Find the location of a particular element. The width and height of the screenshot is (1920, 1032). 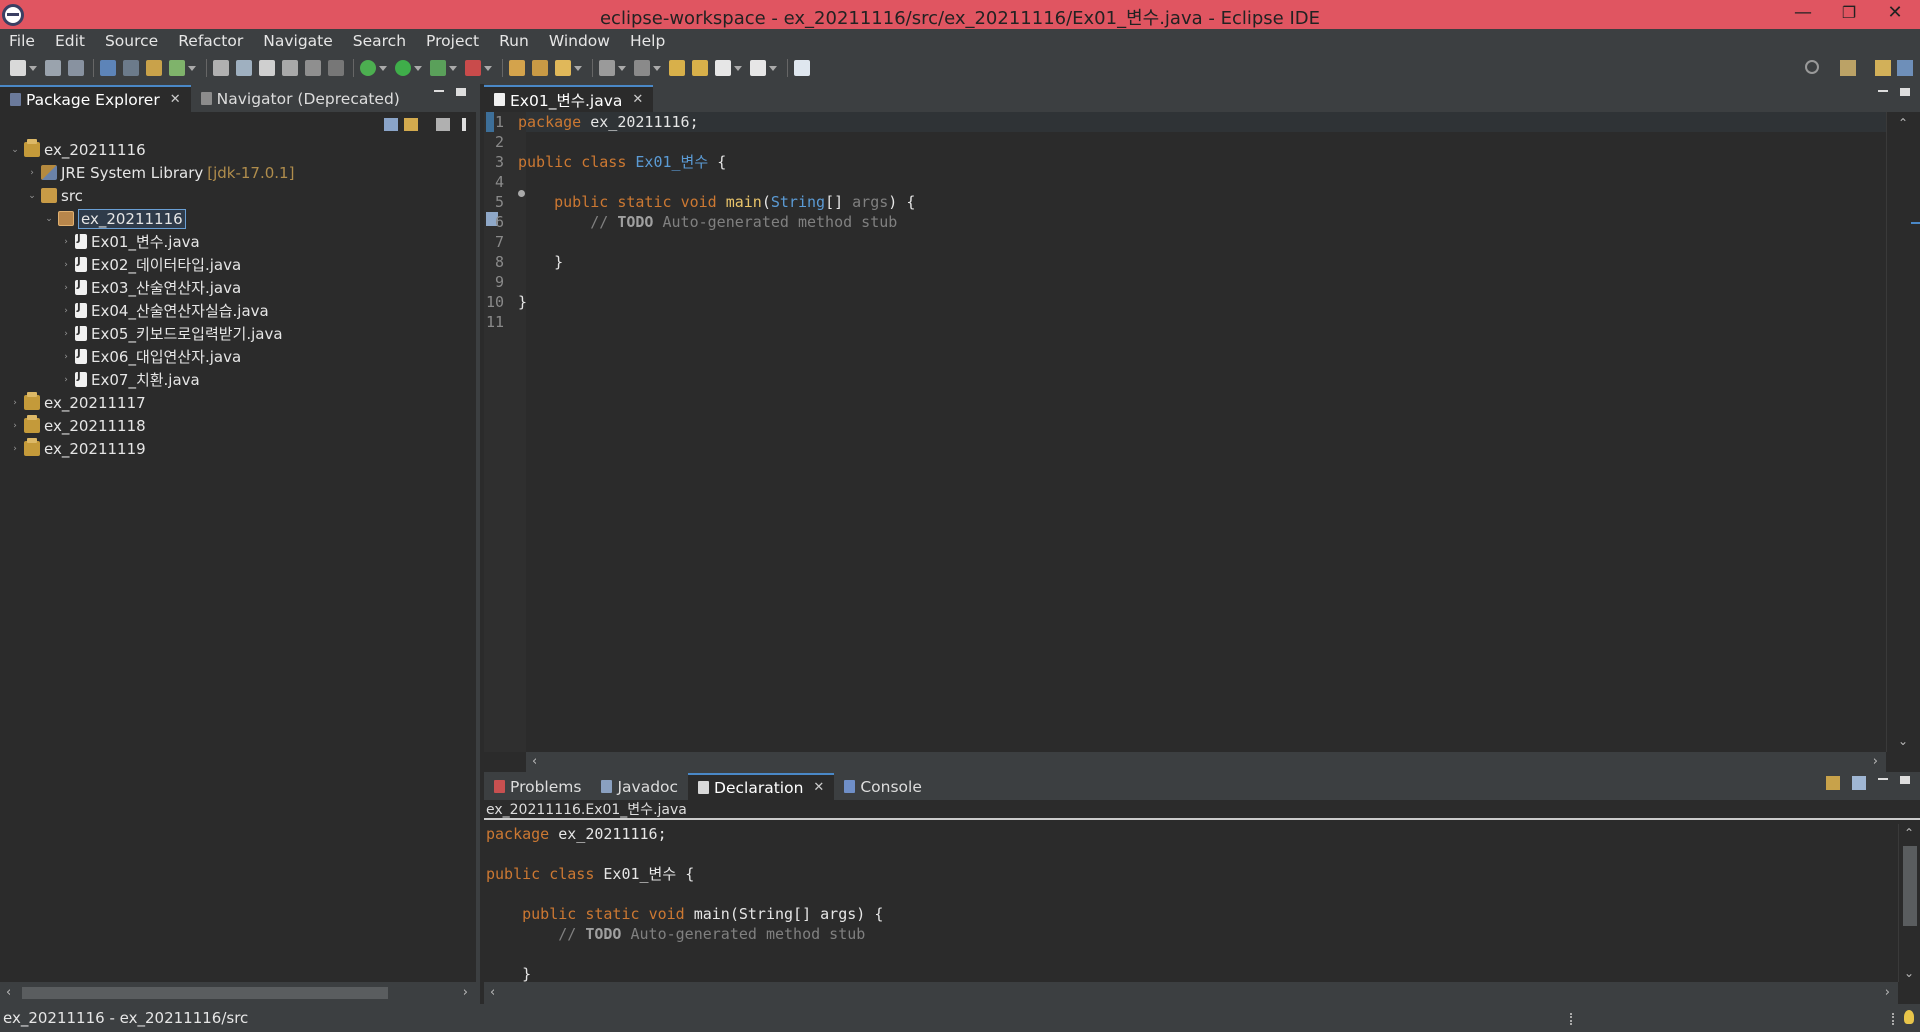

tab-javadoc: Javadoc is located at coordinates (639, 786).